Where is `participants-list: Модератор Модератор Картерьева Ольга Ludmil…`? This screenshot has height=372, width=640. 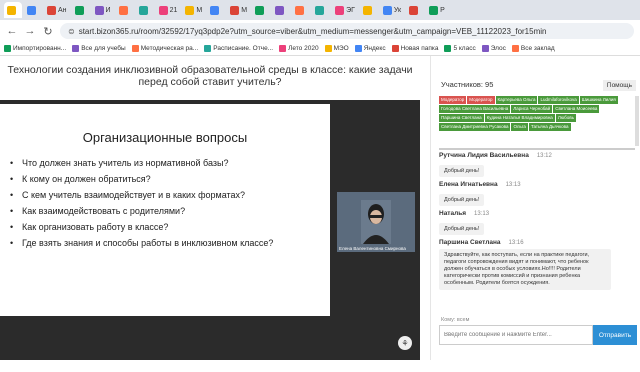 participants-list: Модератор Модератор Картерьева Ольга Ludmil… is located at coordinates (537, 113).